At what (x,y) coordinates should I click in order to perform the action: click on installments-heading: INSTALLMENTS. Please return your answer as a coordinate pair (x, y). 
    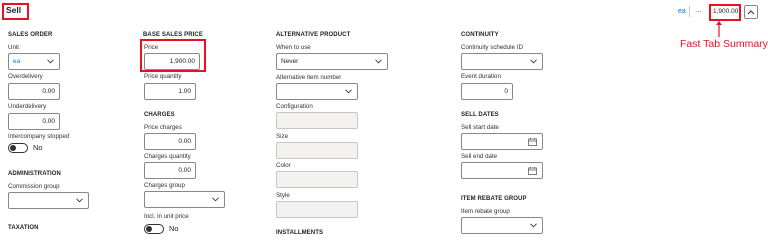
    Looking at the image, I should click on (300, 233).